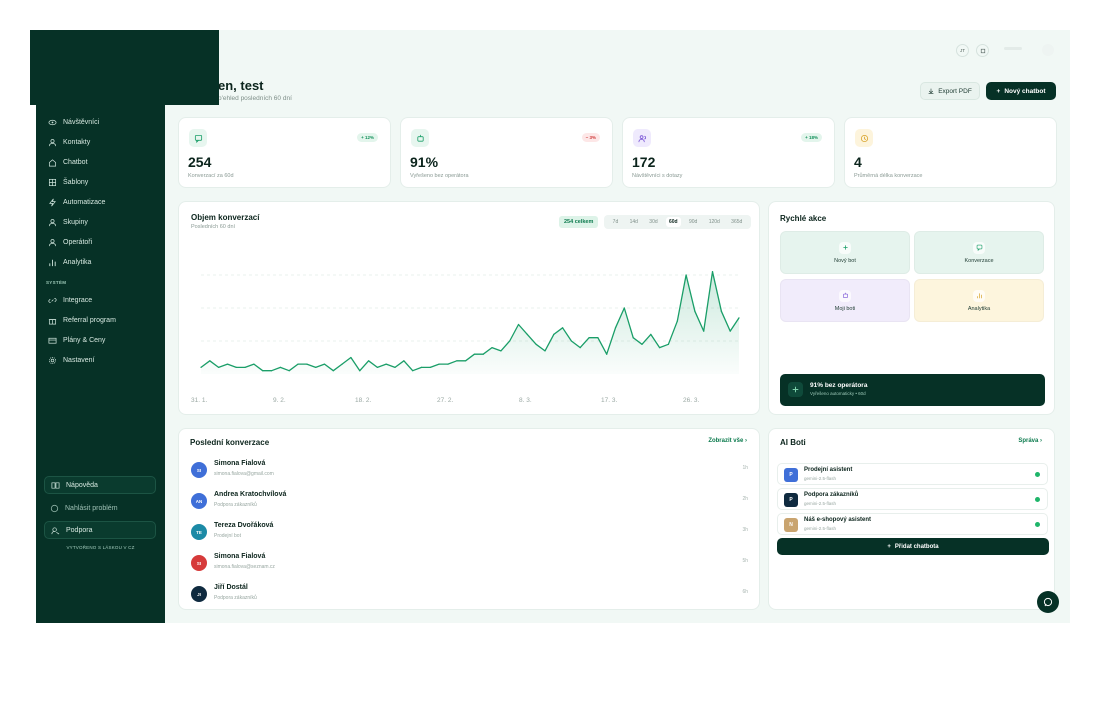  I want to click on profile-avatar, so click(1048, 50).